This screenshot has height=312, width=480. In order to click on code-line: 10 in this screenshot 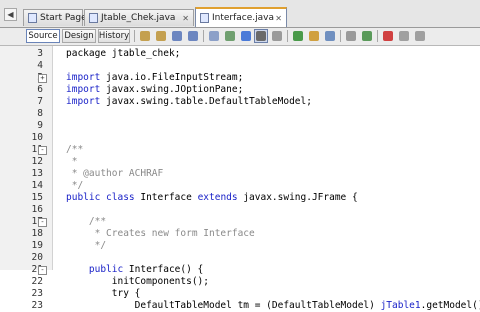, I will do `click(240, 138)`.